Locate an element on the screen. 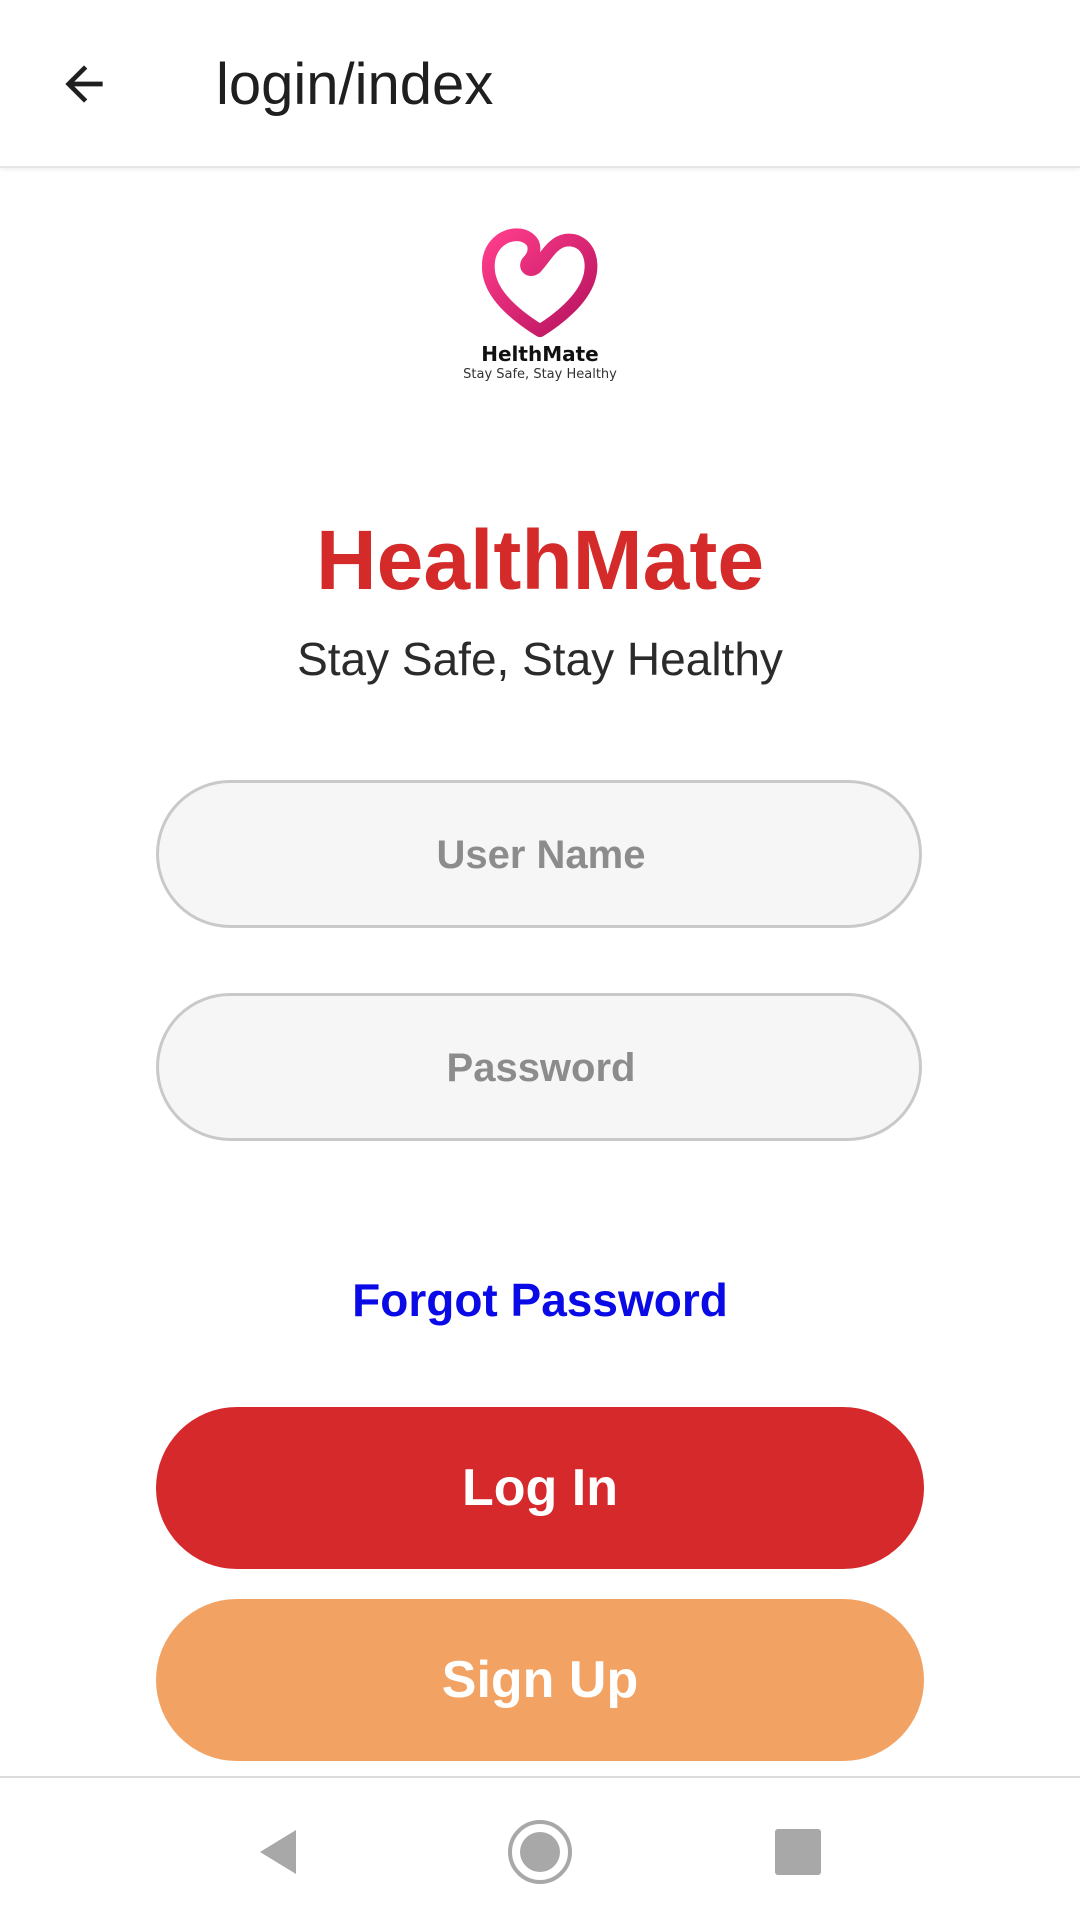 The width and height of the screenshot is (1080, 1922). circle-home-icon is located at coordinates (540, 1852).